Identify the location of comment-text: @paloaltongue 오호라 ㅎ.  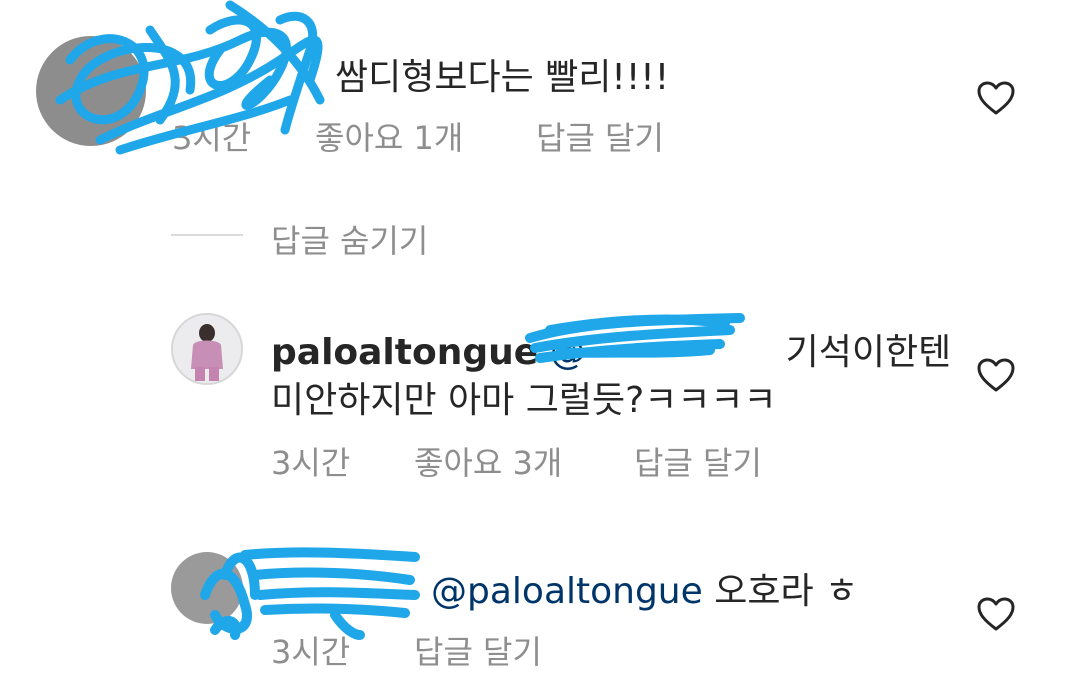
(645, 591).